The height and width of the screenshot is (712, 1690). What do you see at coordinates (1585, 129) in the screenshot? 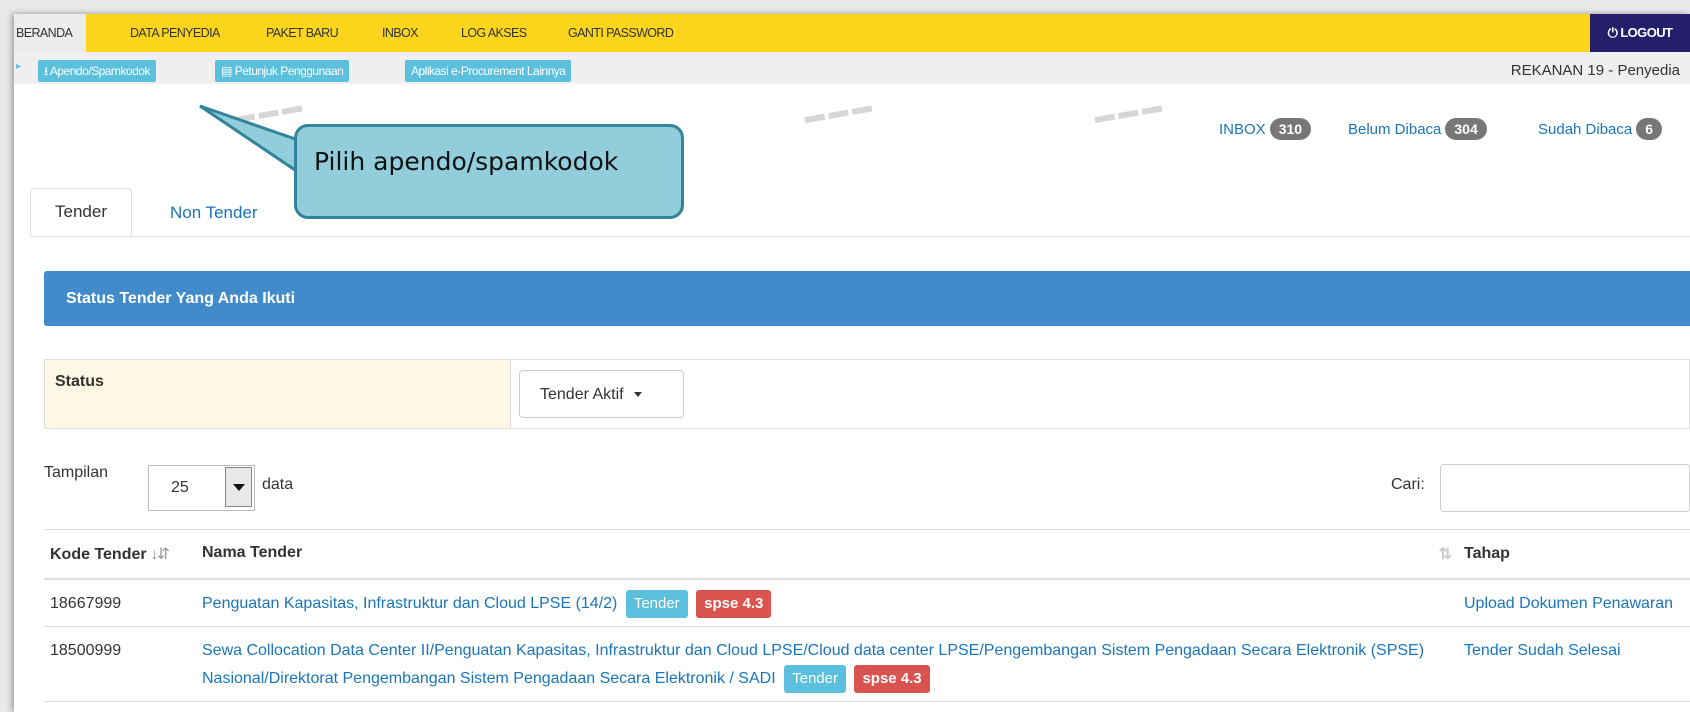
I see `read-label: Sudah Dibaca` at bounding box center [1585, 129].